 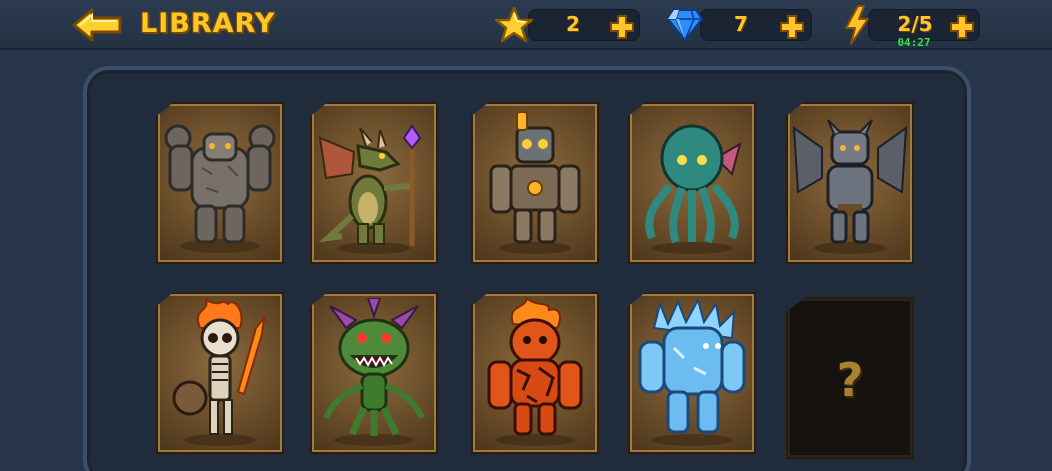 I want to click on add-energy-button, so click(x=962, y=27).